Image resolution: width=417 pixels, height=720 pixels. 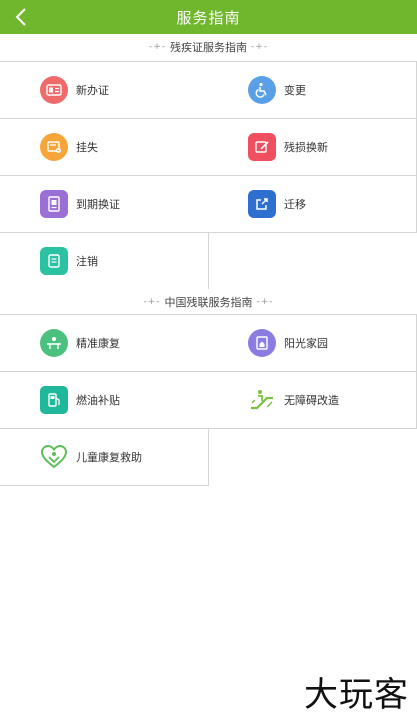 I want to click on cancel-card-icon, so click(x=54, y=261).